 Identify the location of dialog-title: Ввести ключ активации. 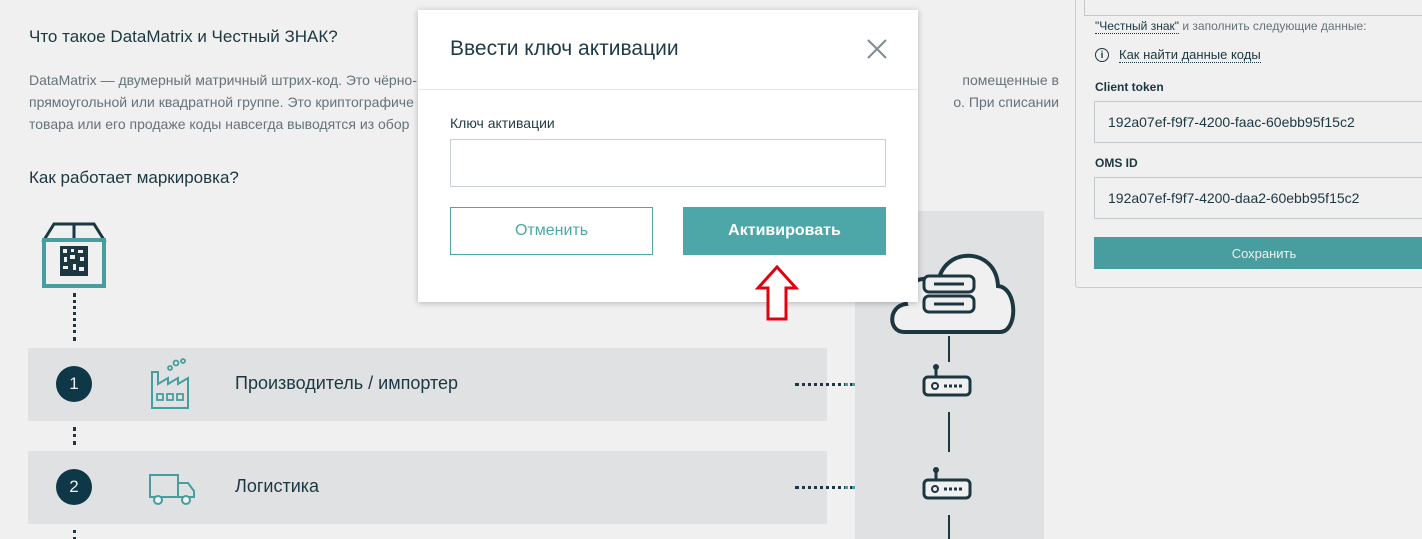
(564, 48).